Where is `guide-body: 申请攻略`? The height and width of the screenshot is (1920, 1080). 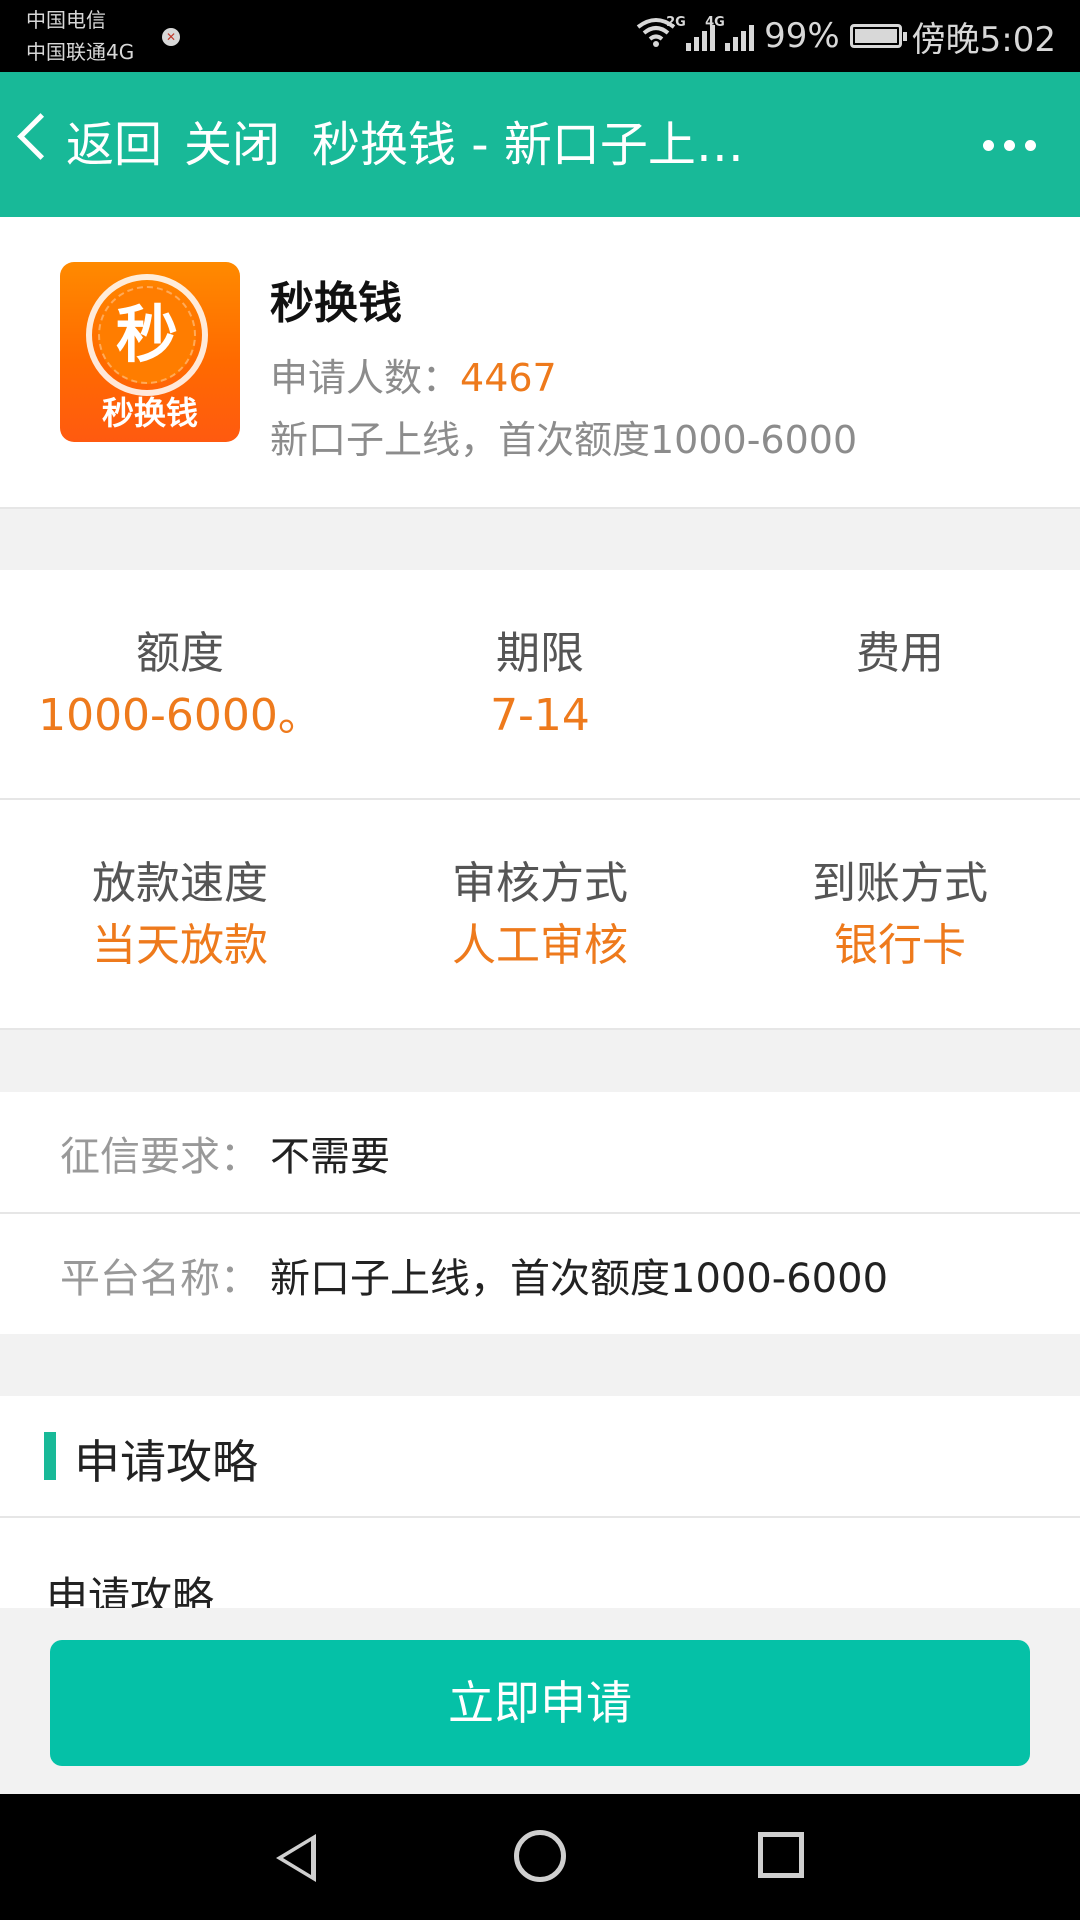 guide-body: 申请攻略 is located at coordinates (130, 1590).